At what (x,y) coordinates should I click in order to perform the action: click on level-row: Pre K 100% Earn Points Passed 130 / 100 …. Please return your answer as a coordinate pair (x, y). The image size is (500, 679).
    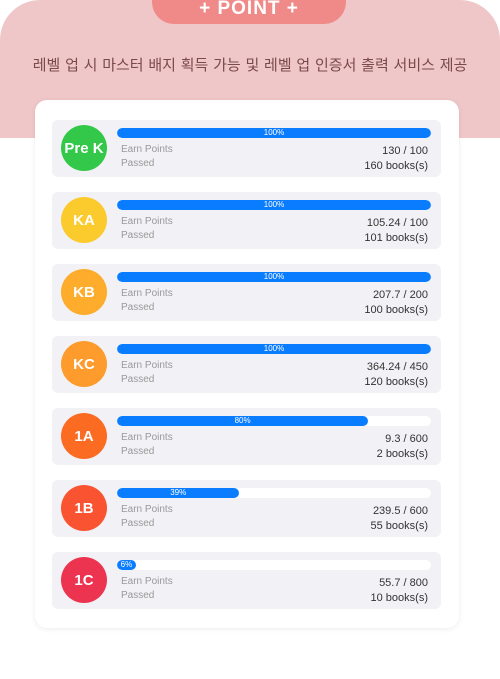
    Looking at the image, I should click on (246, 148).